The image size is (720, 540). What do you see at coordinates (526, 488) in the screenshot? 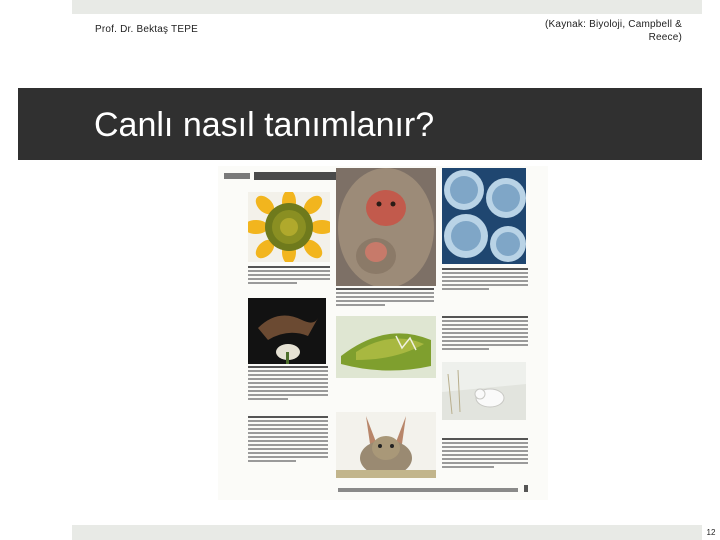
I see `figure-page-no` at bounding box center [526, 488].